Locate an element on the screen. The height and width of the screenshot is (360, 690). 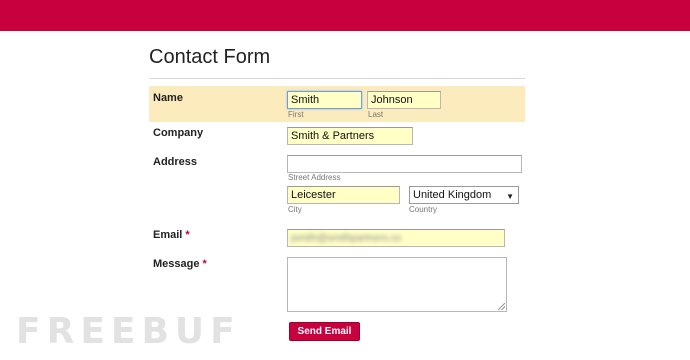
message-textarea is located at coordinates (397, 284).